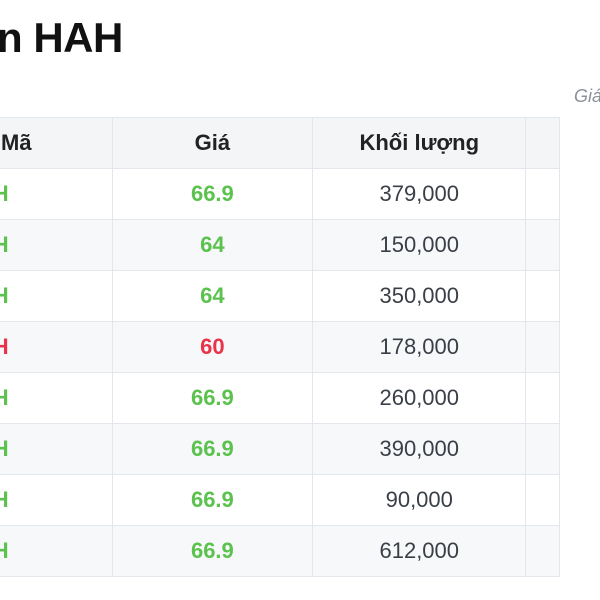 The image size is (600, 600). I want to click on page-title: n HAH, so click(61, 37).